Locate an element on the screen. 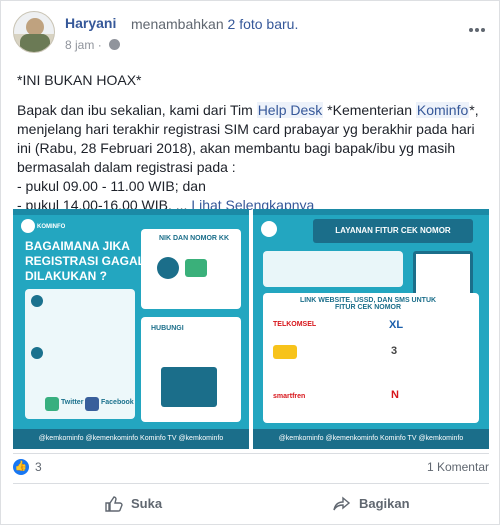 This screenshot has width=500, height=525. reactions-bar: 👍 3 1 Komentar is located at coordinates (251, 468).